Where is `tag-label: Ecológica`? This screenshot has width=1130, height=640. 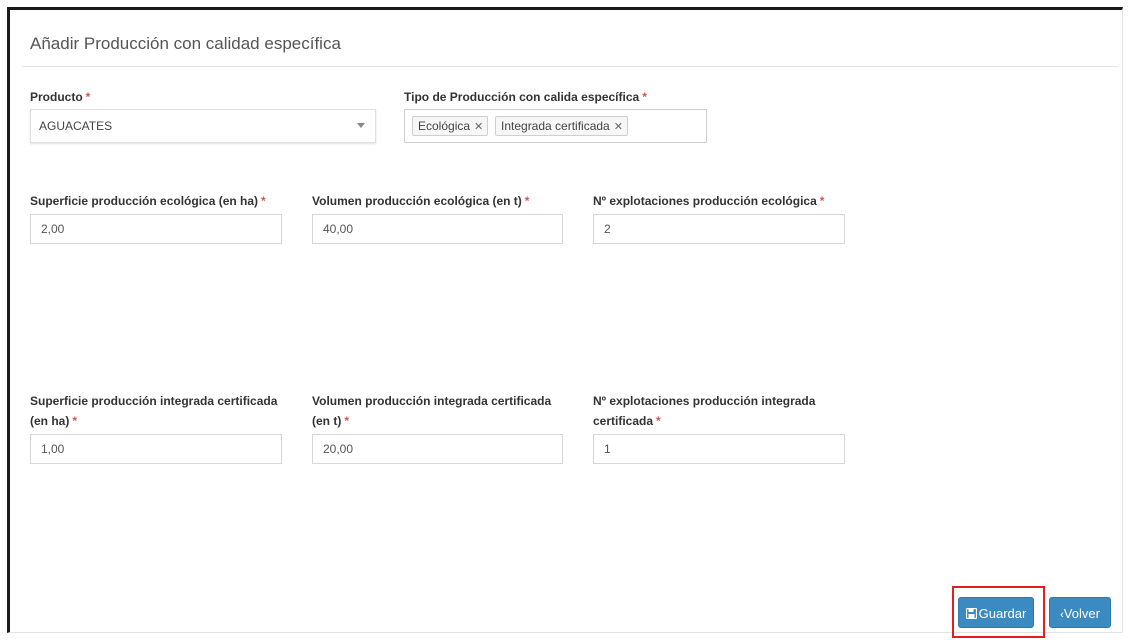 tag-label: Ecológica is located at coordinates (444, 126).